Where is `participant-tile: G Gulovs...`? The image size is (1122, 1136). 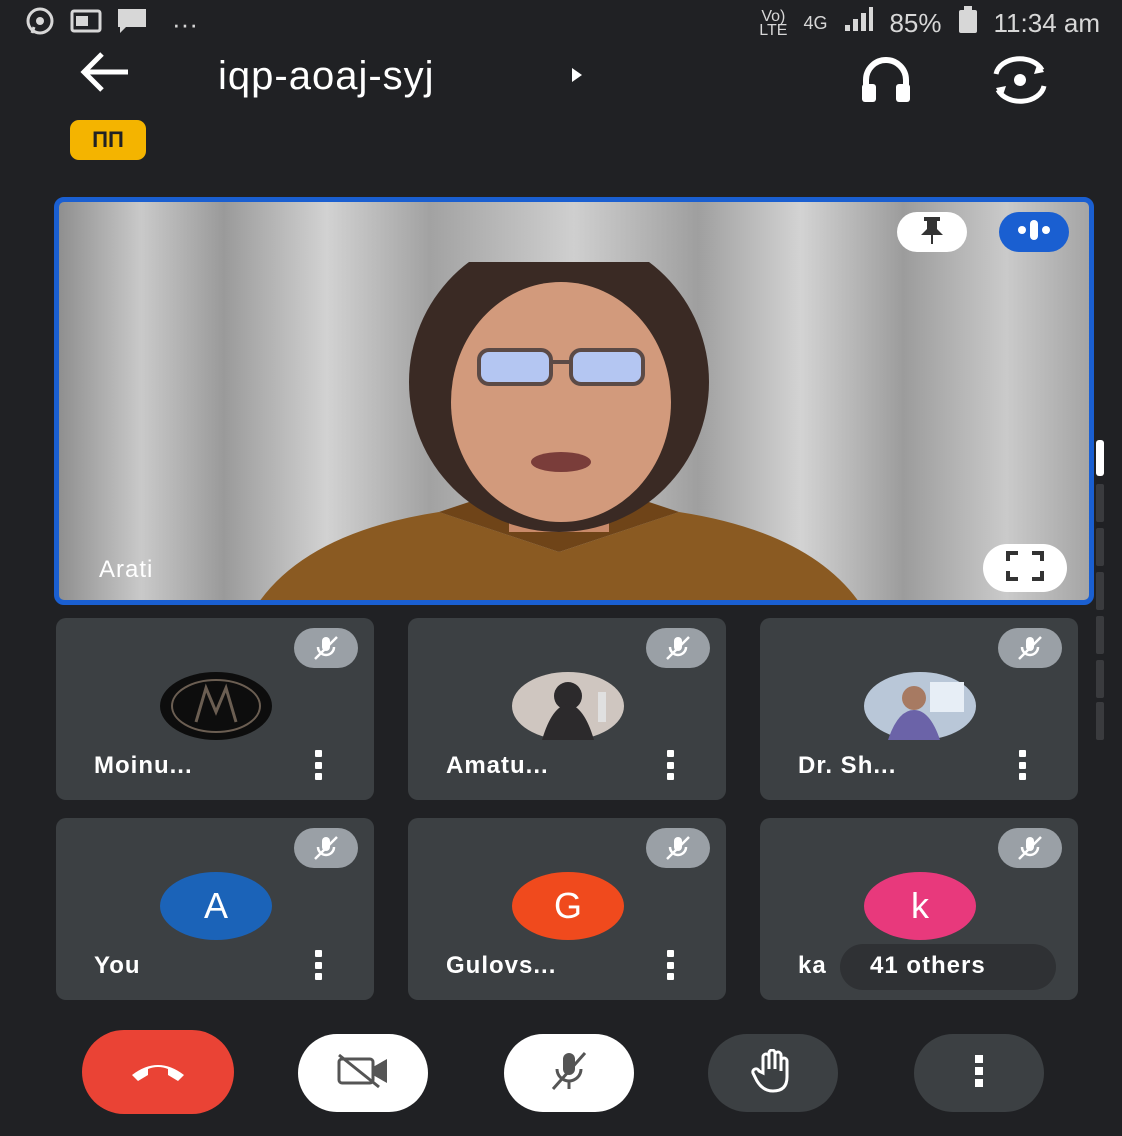
participant-tile: G Gulovs... is located at coordinates (567, 909).